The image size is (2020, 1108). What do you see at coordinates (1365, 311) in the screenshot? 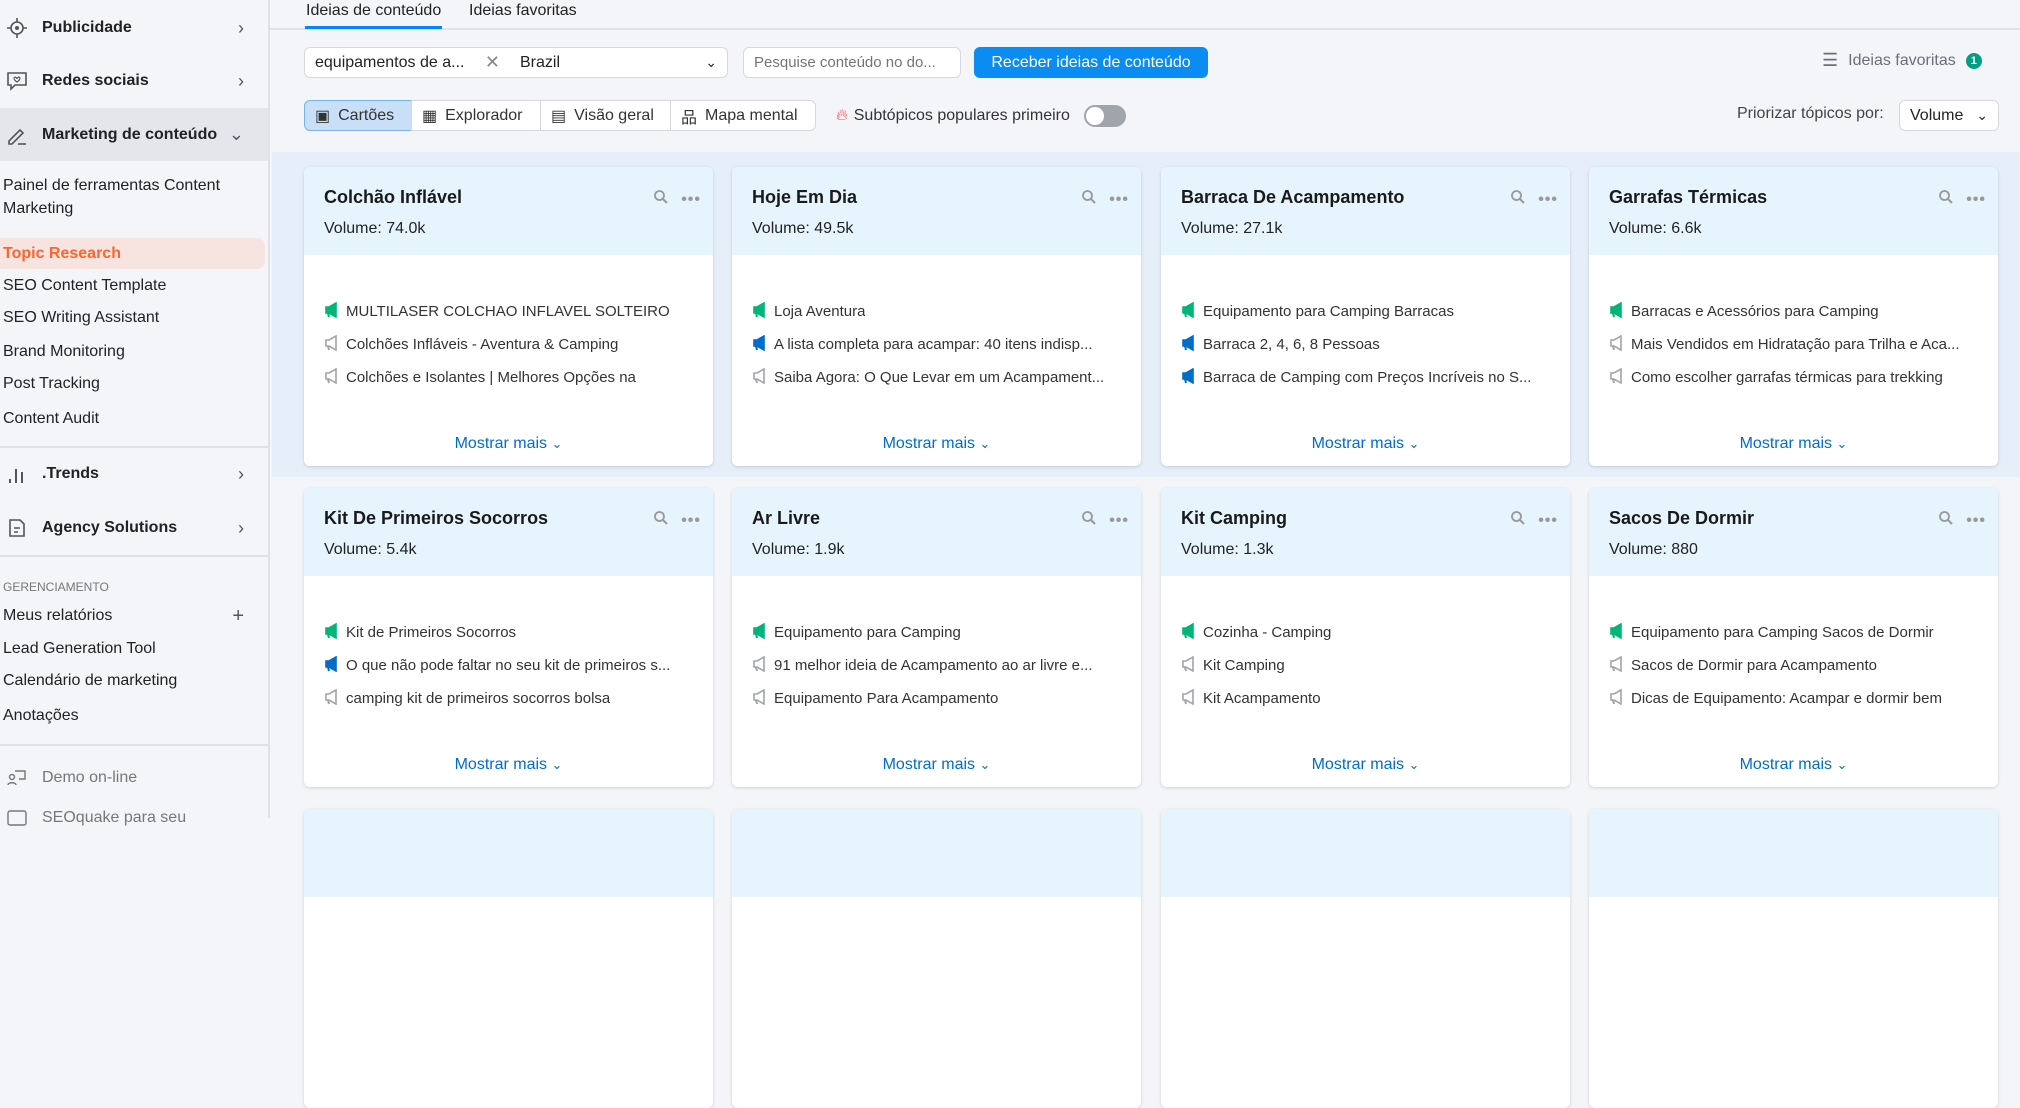
I see `headline-item: Equipamento para Camping Barracas` at bounding box center [1365, 311].